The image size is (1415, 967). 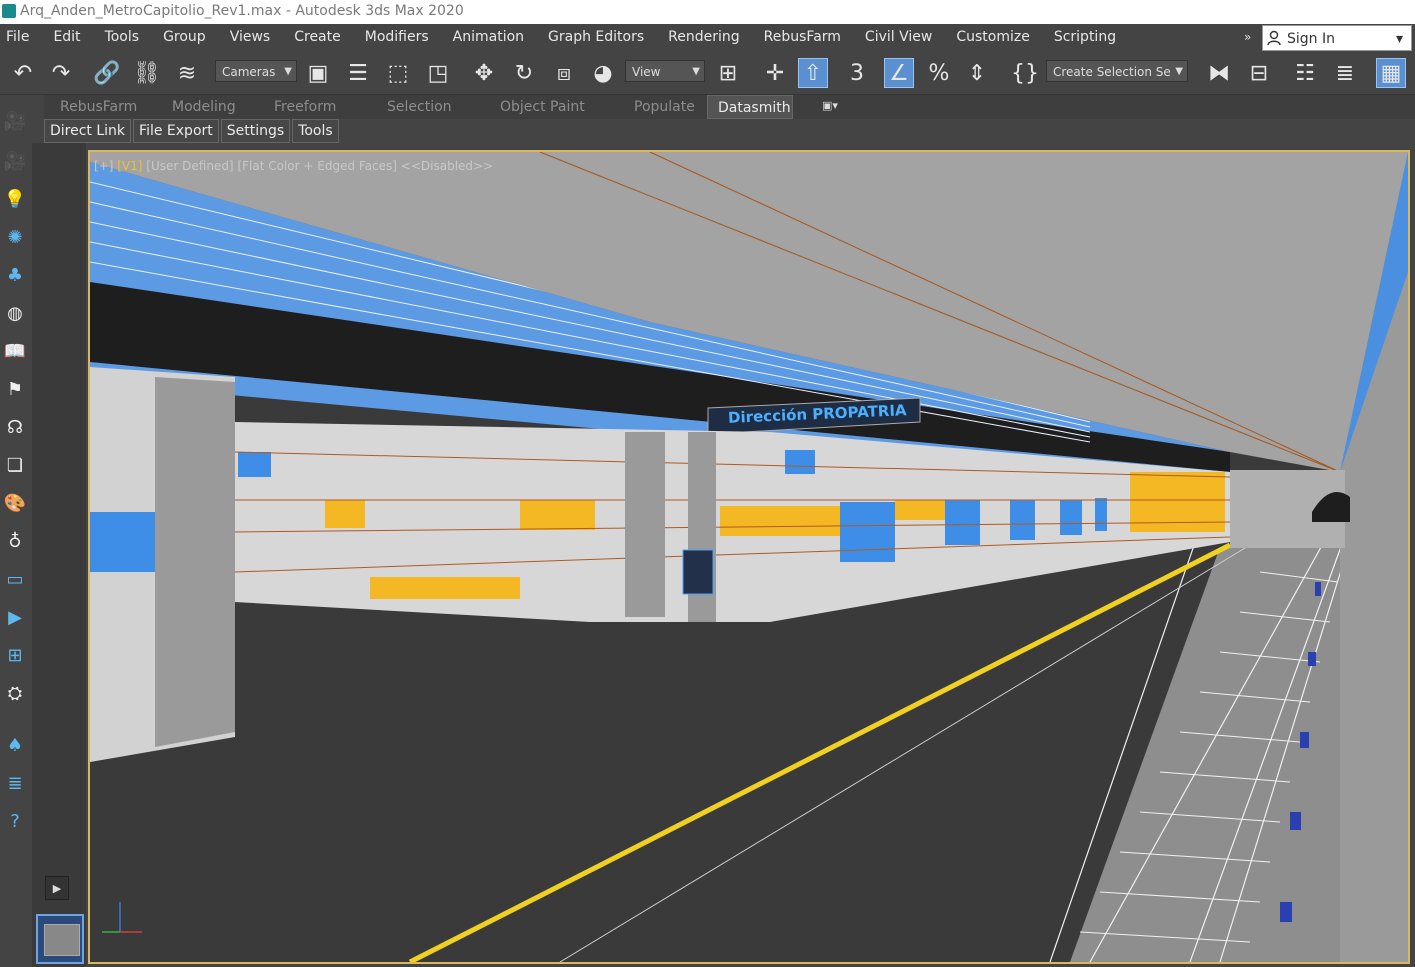 I want to click on tab-object-paint: Object Paint, so click(x=542, y=107).